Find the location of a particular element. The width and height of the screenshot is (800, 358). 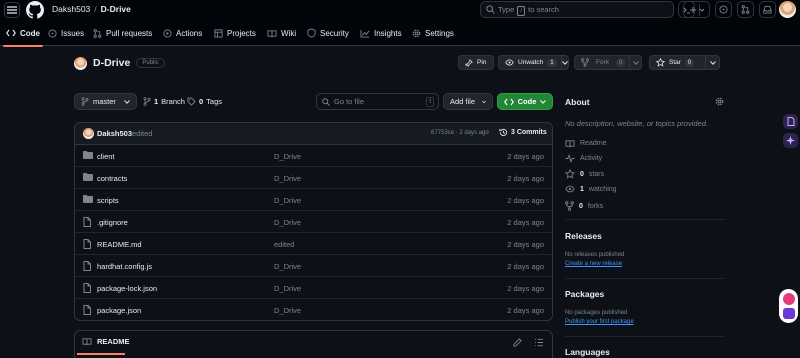

repo-name: D-Drive is located at coordinates (111, 63).